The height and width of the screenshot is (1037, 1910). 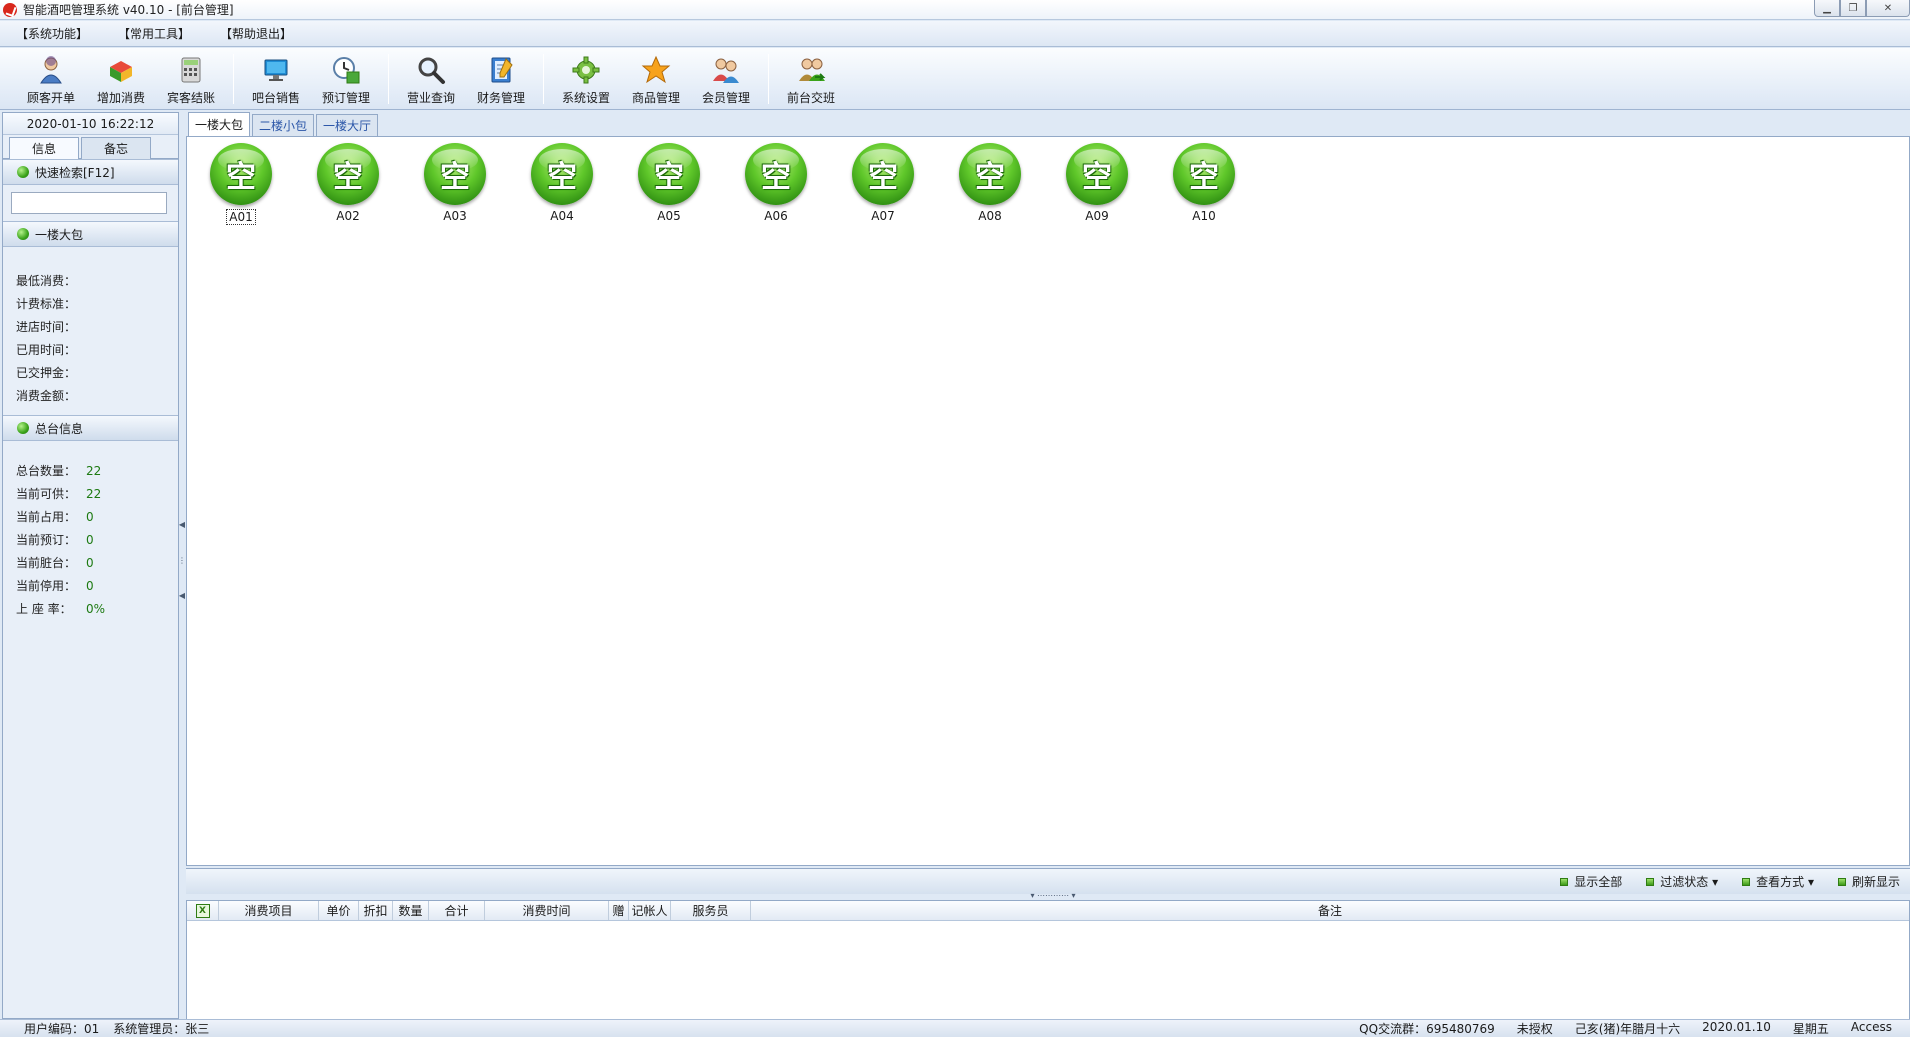 I want to click on business-query-button: 营业查询, so click(x=431, y=77).